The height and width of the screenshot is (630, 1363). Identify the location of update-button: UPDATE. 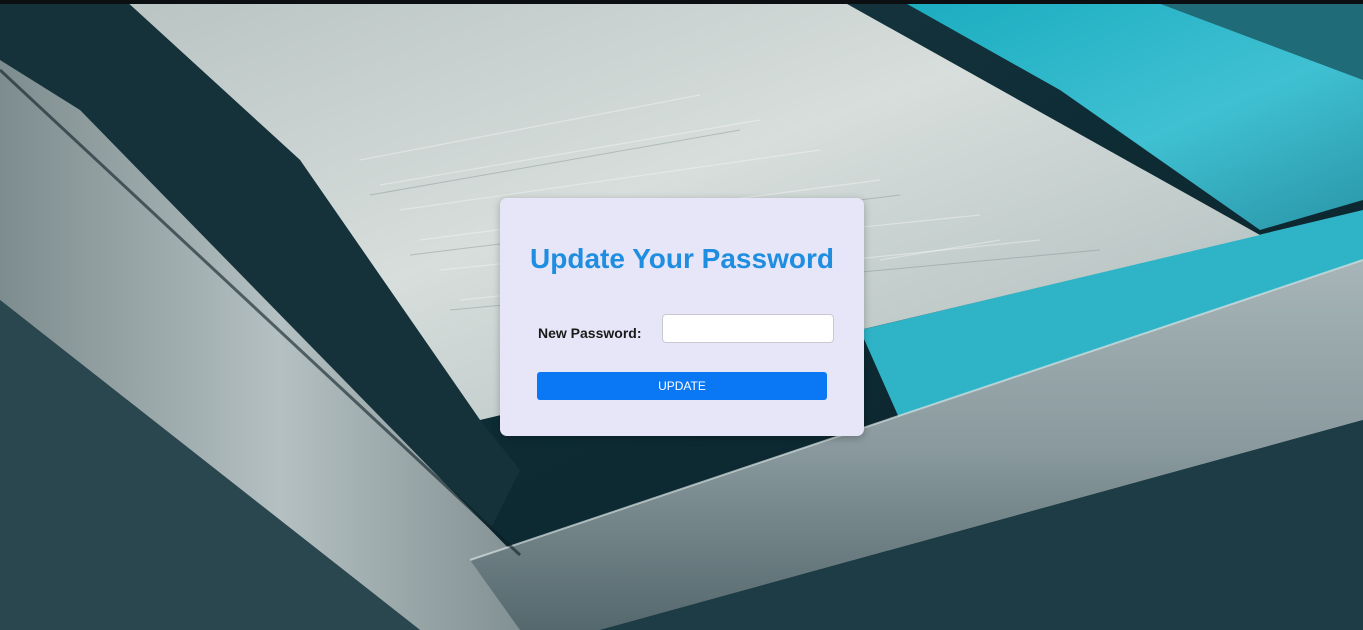
(682, 386).